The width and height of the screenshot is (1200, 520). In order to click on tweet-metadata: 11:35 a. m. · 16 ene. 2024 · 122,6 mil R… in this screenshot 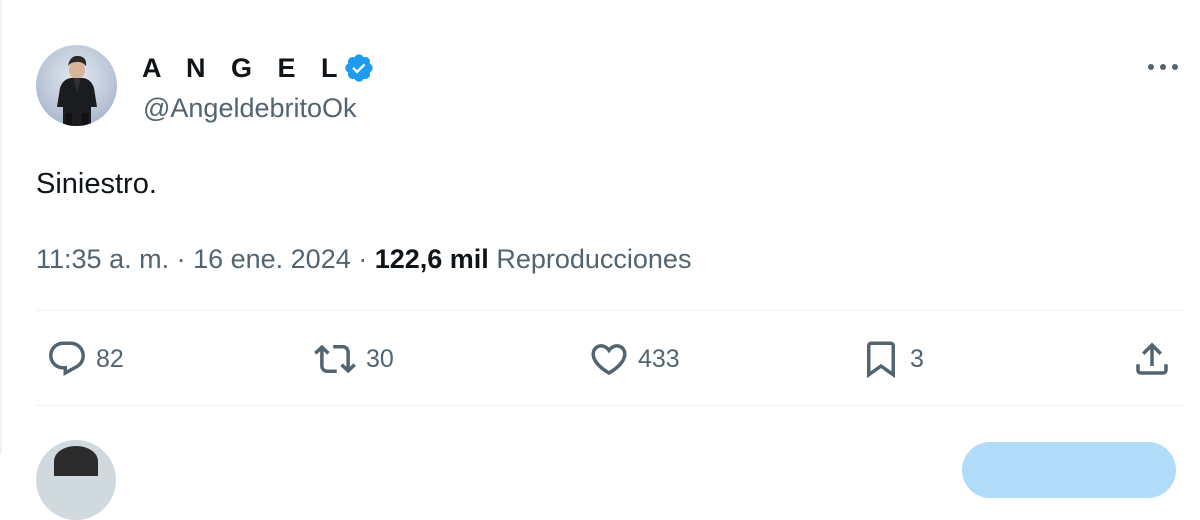, I will do `click(363, 259)`.